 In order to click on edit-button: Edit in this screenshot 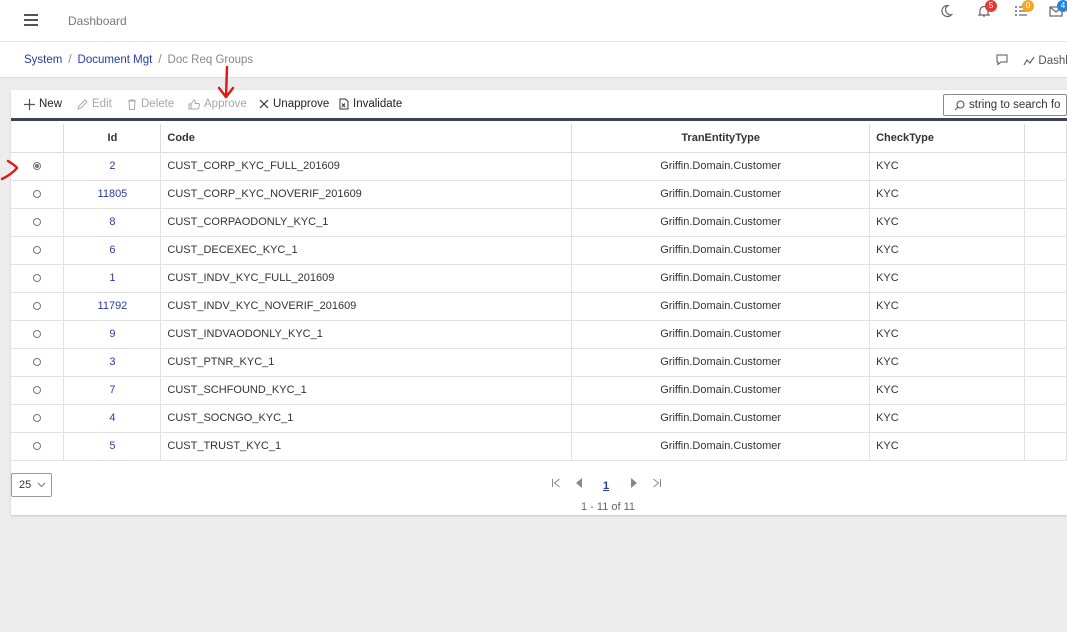, I will do `click(94, 104)`.